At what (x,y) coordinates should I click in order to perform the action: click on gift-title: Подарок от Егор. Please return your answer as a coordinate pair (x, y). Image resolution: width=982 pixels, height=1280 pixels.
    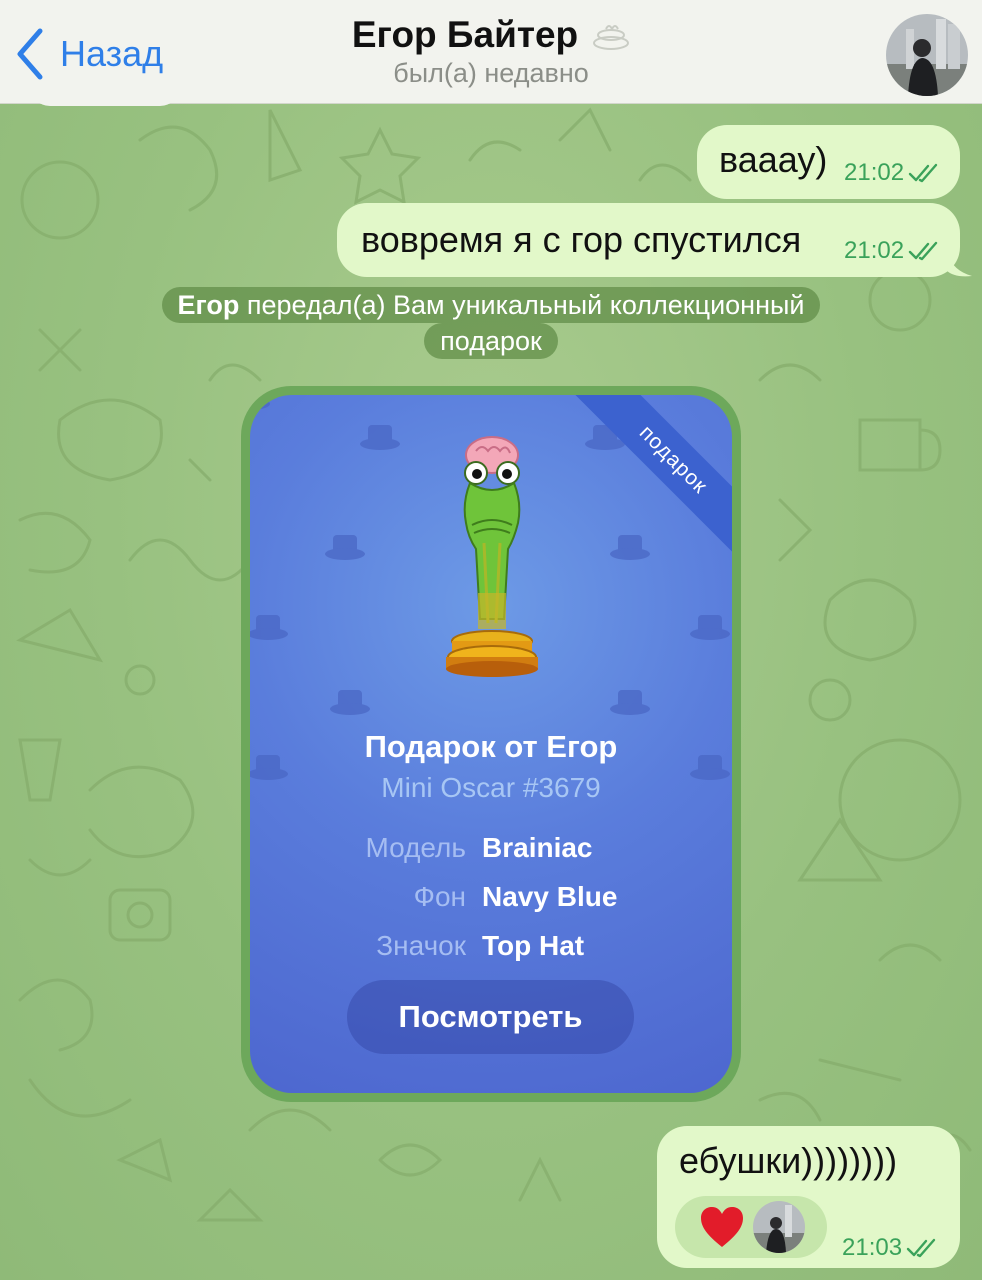
    Looking at the image, I should click on (491, 746).